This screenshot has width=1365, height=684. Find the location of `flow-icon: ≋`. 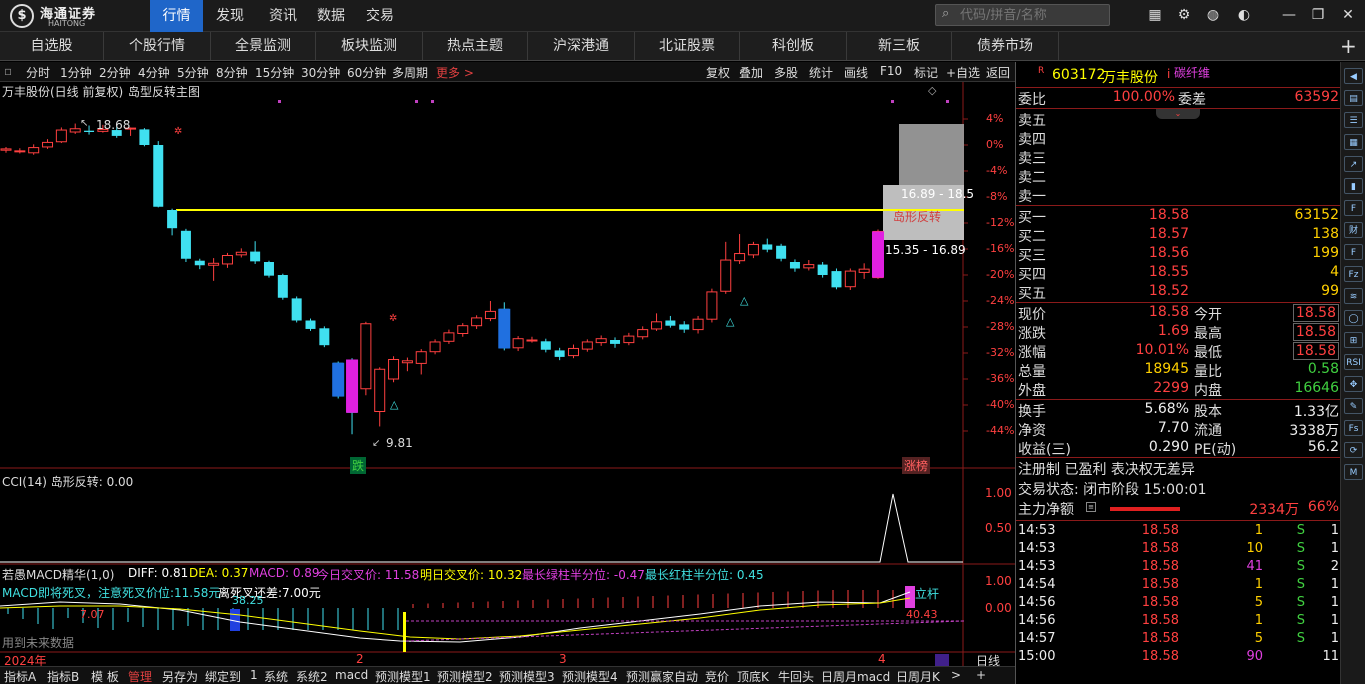

flow-icon: ≋ is located at coordinates (1353, 296).